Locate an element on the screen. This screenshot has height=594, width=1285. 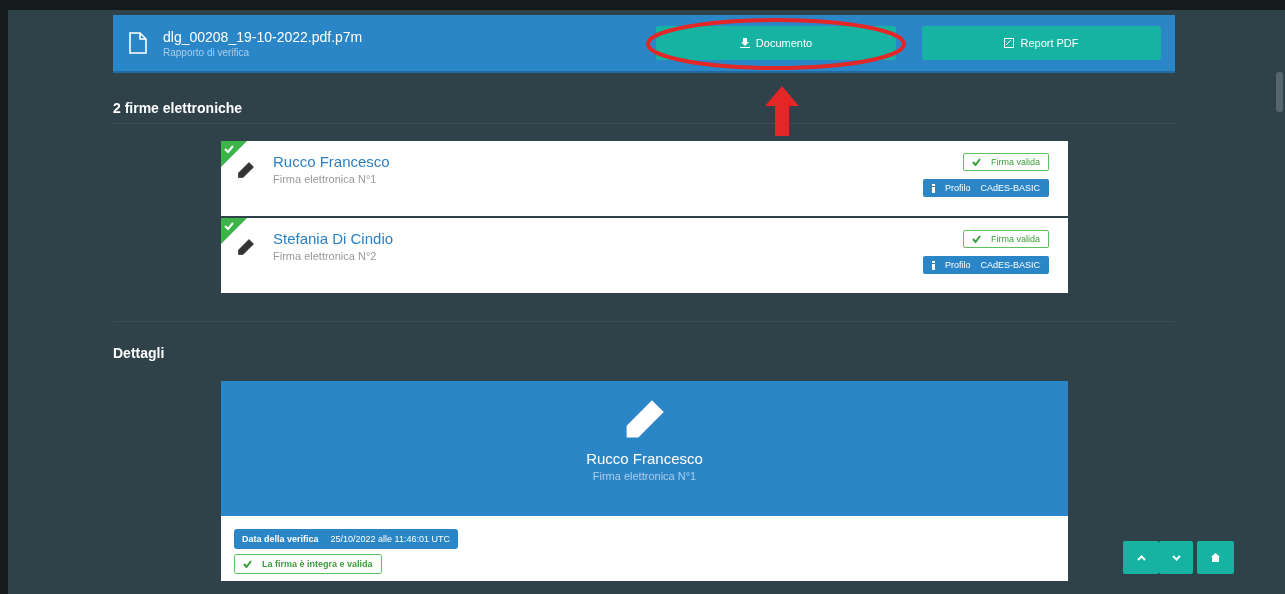
home-icon is located at coordinates (1215, 557).